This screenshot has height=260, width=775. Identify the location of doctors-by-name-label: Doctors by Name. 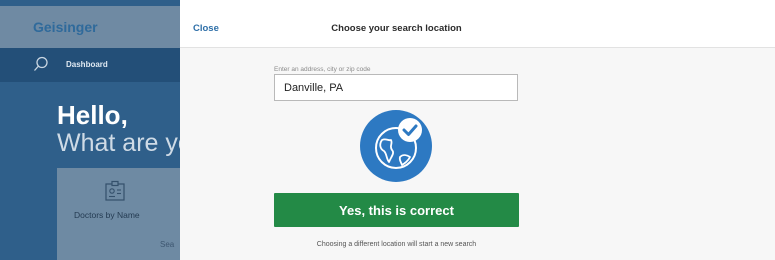
(107, 215).